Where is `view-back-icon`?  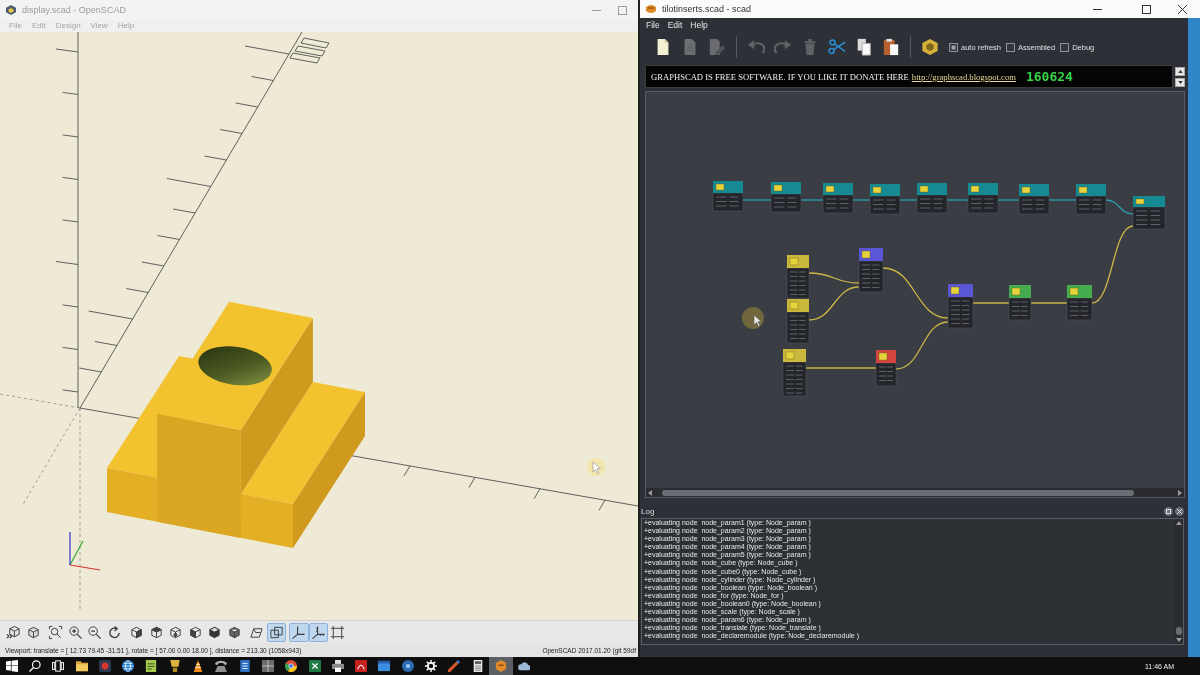 view-back-icon is located at coordinates (234, 632).